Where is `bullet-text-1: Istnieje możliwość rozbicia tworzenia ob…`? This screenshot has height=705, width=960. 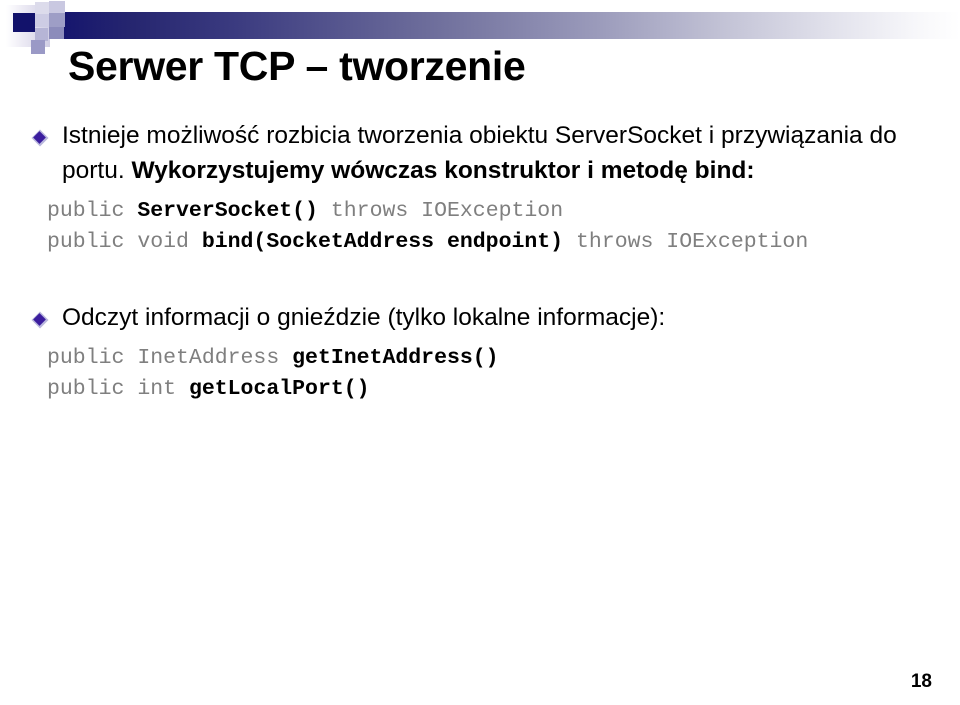
bullet-text-1: Istnieje możliwość rozbicia tworzenia ob… is located at coordinates (504, 153).